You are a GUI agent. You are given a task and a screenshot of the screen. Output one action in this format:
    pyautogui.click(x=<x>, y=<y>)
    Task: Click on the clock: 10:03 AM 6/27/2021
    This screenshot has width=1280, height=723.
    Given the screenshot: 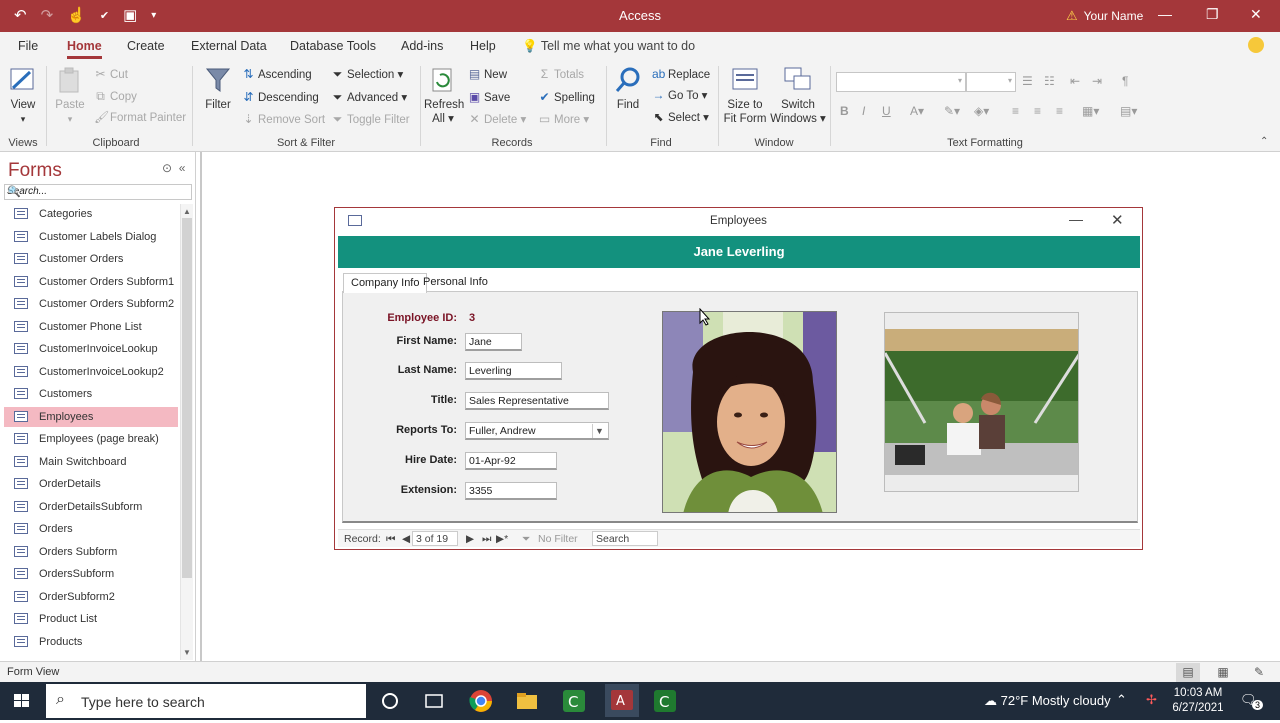 What is the action you would take?
    pyautogui.click(x=1198, y=701)
    